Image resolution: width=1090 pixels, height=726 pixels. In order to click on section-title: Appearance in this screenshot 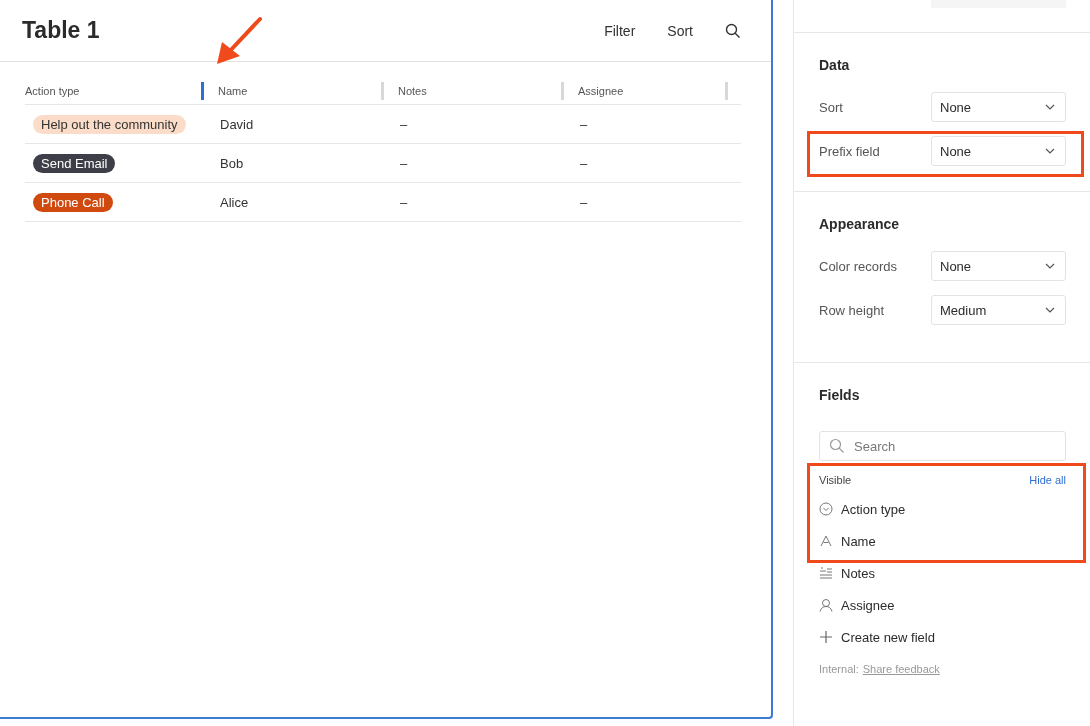, I will do `click(860, 224)`.